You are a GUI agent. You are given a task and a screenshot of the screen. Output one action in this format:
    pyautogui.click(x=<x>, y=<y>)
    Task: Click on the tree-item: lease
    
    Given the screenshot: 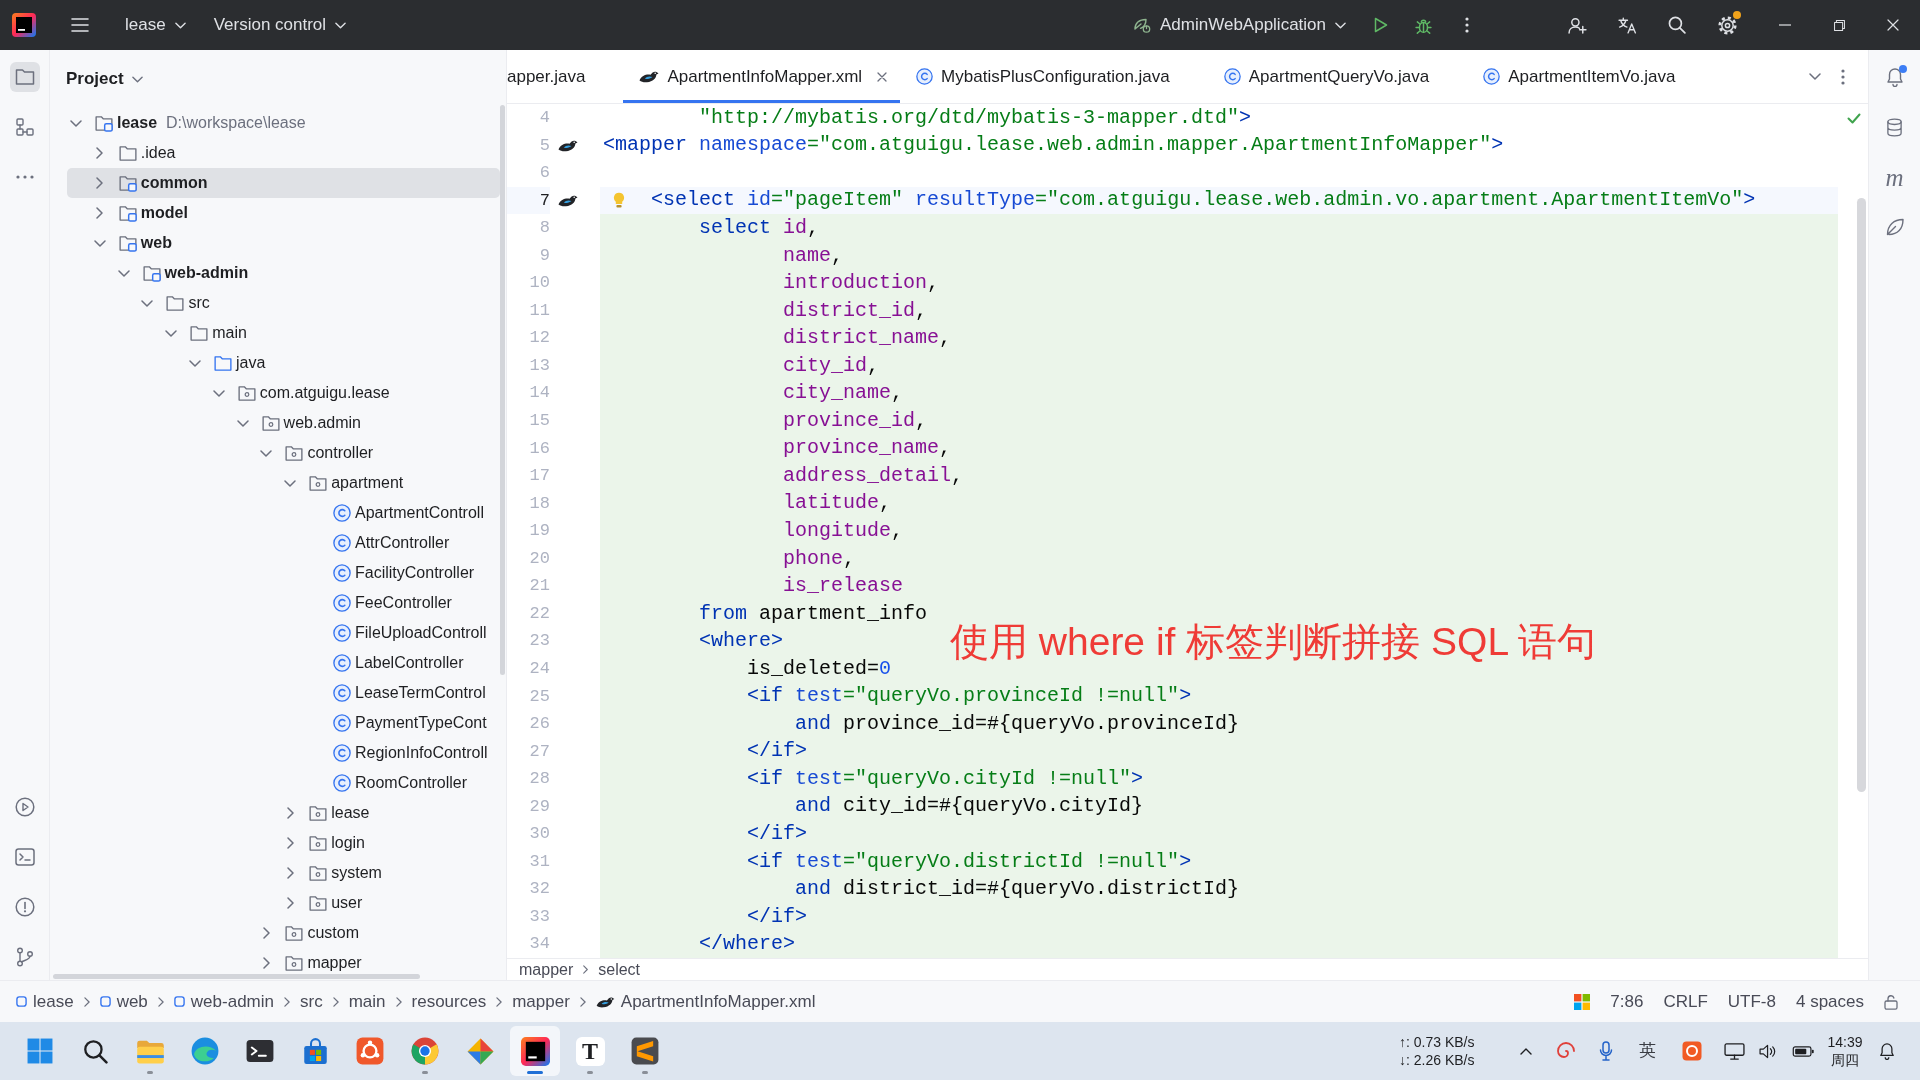 What is the action you would take?
    pyautogui.click(x=283, y=813)
    